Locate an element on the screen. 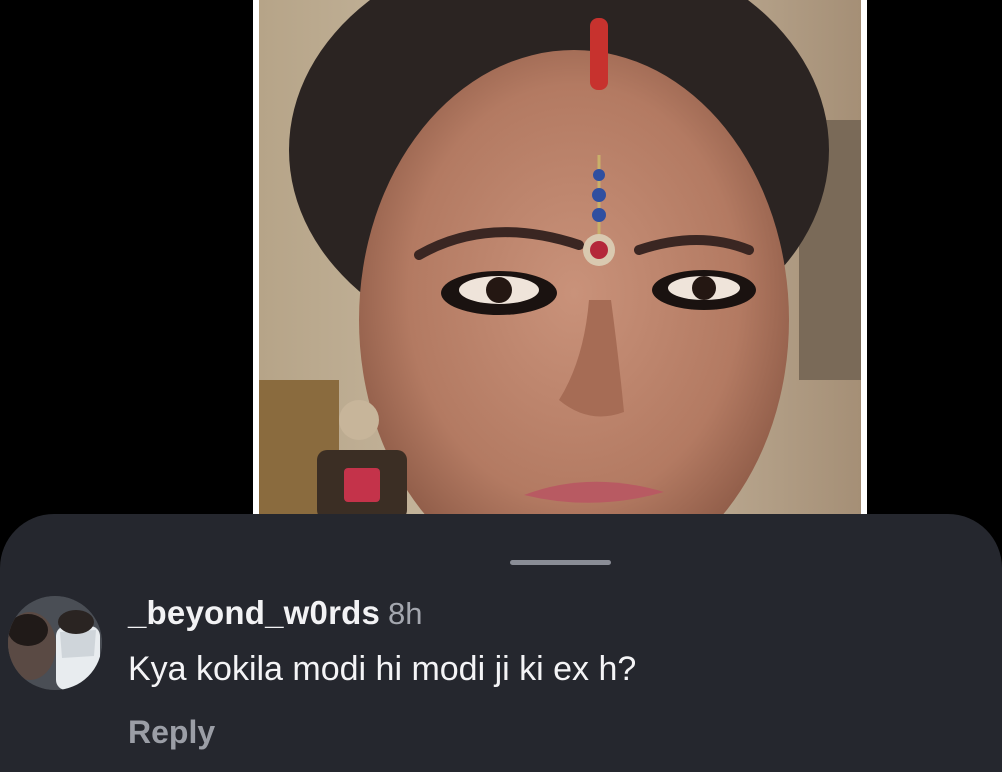  comment-header: _beyond_w0rds 8h is located at coordinates (275, 613).